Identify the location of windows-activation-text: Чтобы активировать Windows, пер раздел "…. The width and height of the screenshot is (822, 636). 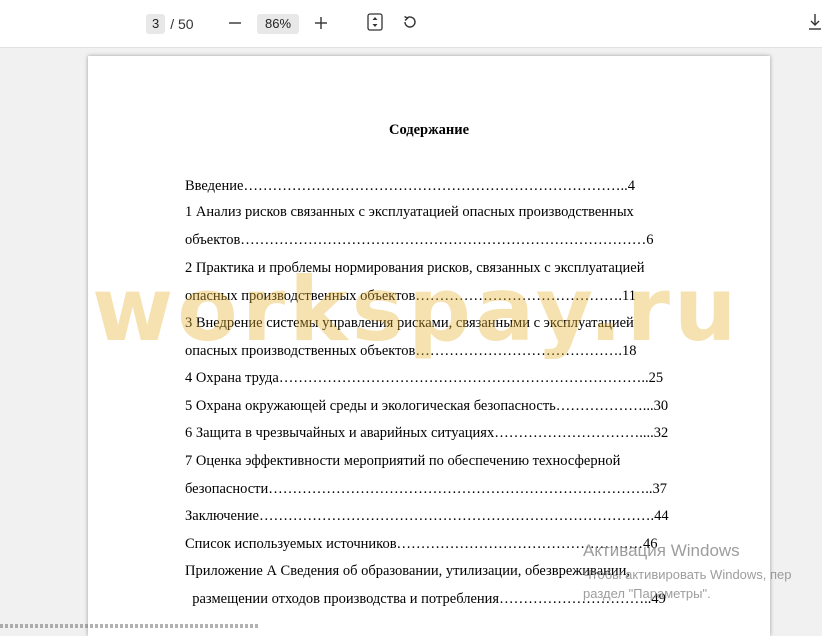
(687, 584).